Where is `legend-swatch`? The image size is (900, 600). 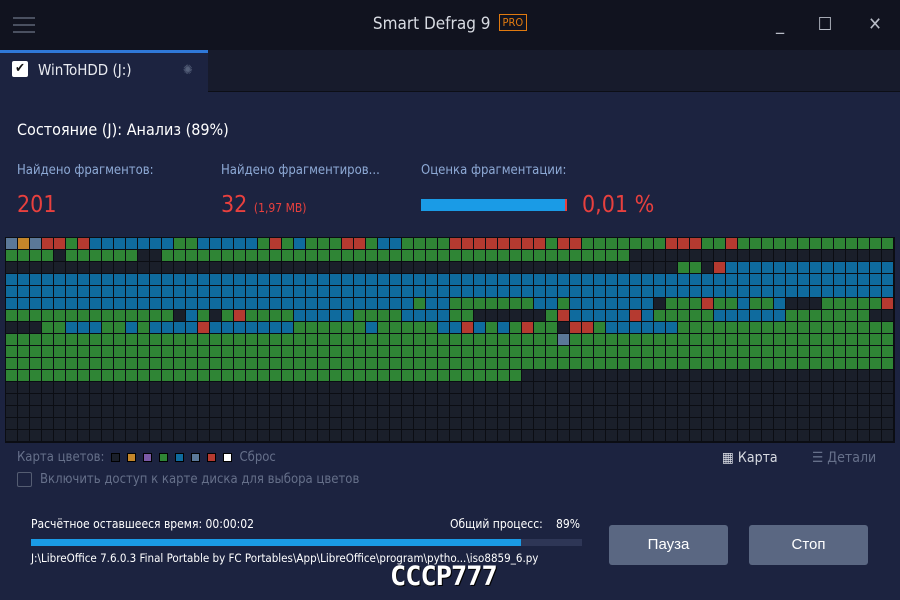
legend-swatch is located at coordinates (148, 457).